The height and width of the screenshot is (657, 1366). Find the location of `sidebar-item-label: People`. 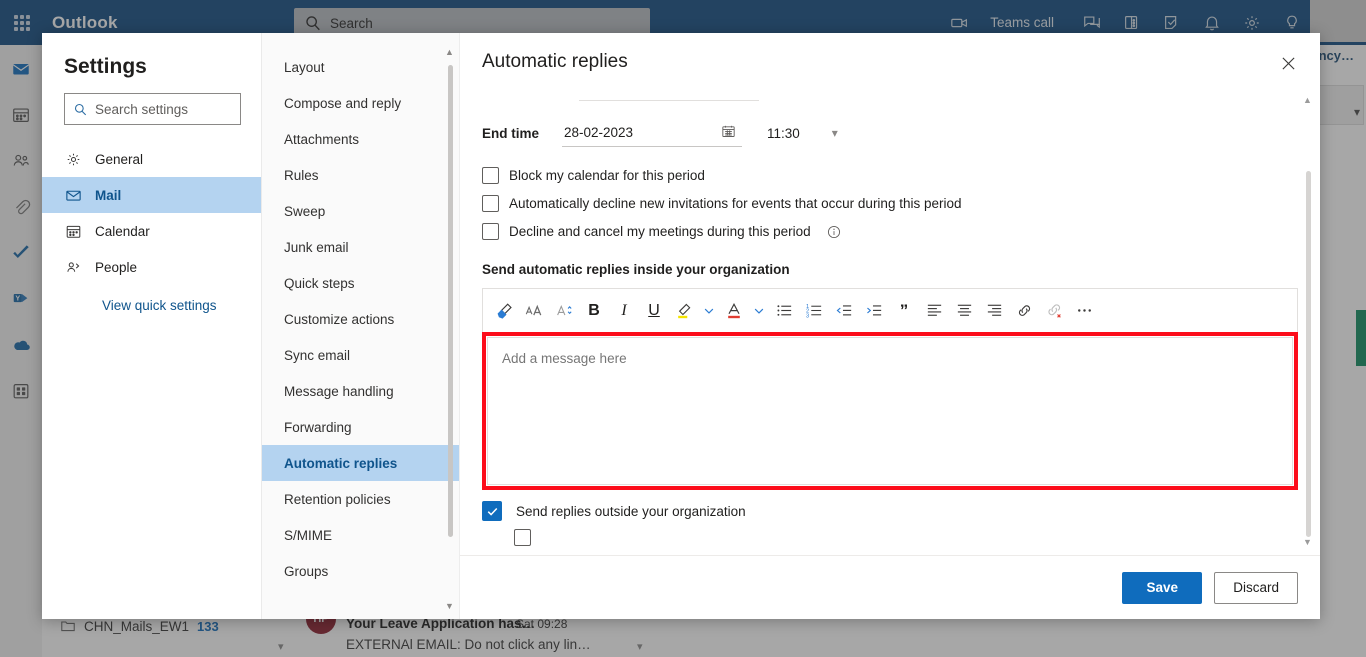

sidebar-item-label: People is located at coordinates (116, 267).